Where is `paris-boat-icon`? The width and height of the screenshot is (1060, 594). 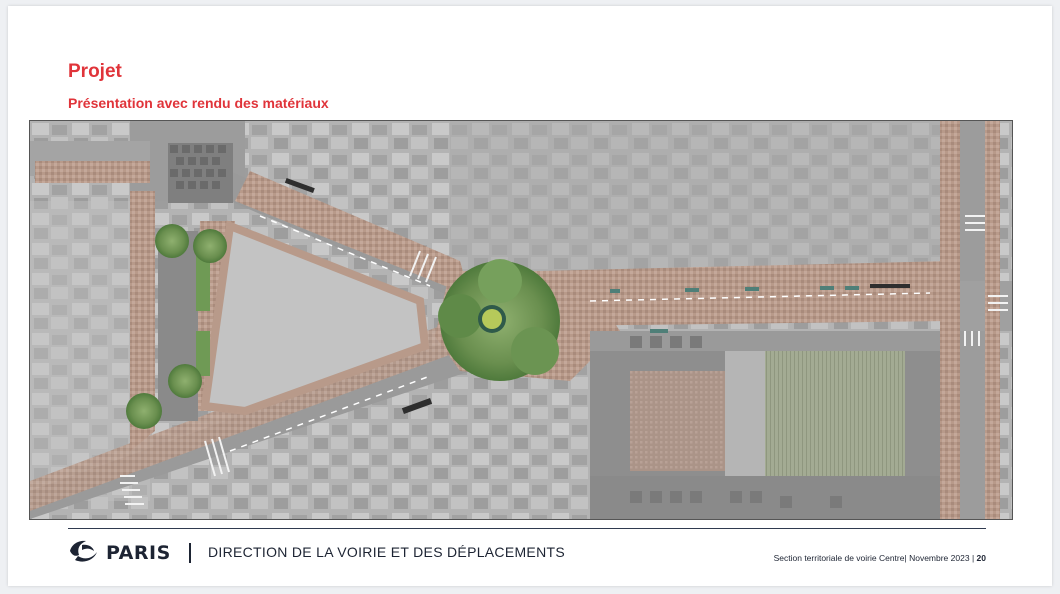
paris-boat-icon is located at coordinates (83, 553).